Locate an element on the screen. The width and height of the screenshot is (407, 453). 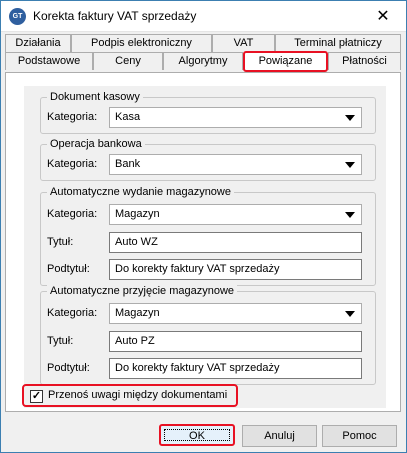
group-bank-operation: Operacja bankowa Kategoria: Bank is located at coordinates (208, 159).